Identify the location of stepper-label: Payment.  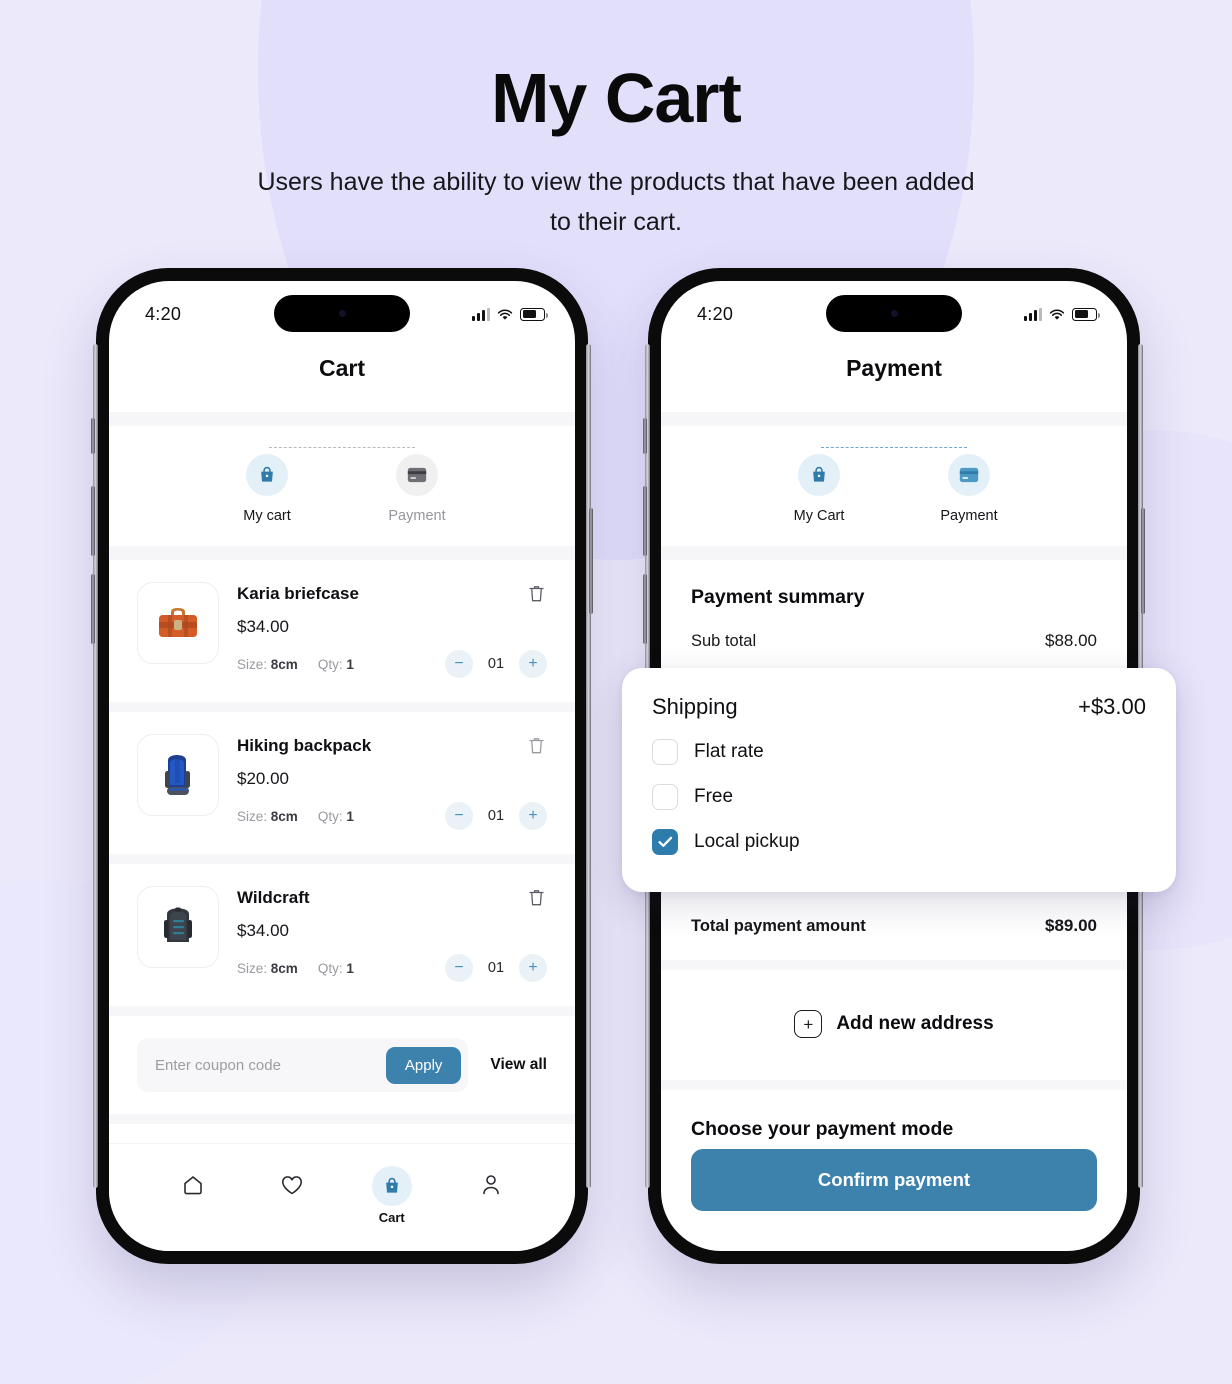
(969, 516).